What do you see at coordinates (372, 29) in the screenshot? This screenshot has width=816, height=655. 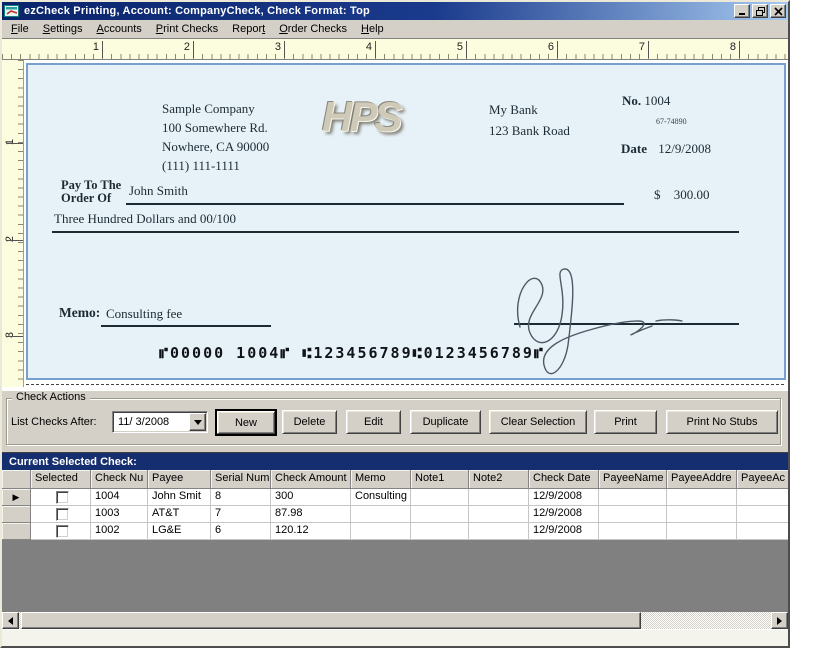 I see `menu-item-help: Help` at bounding box center [372, 29].